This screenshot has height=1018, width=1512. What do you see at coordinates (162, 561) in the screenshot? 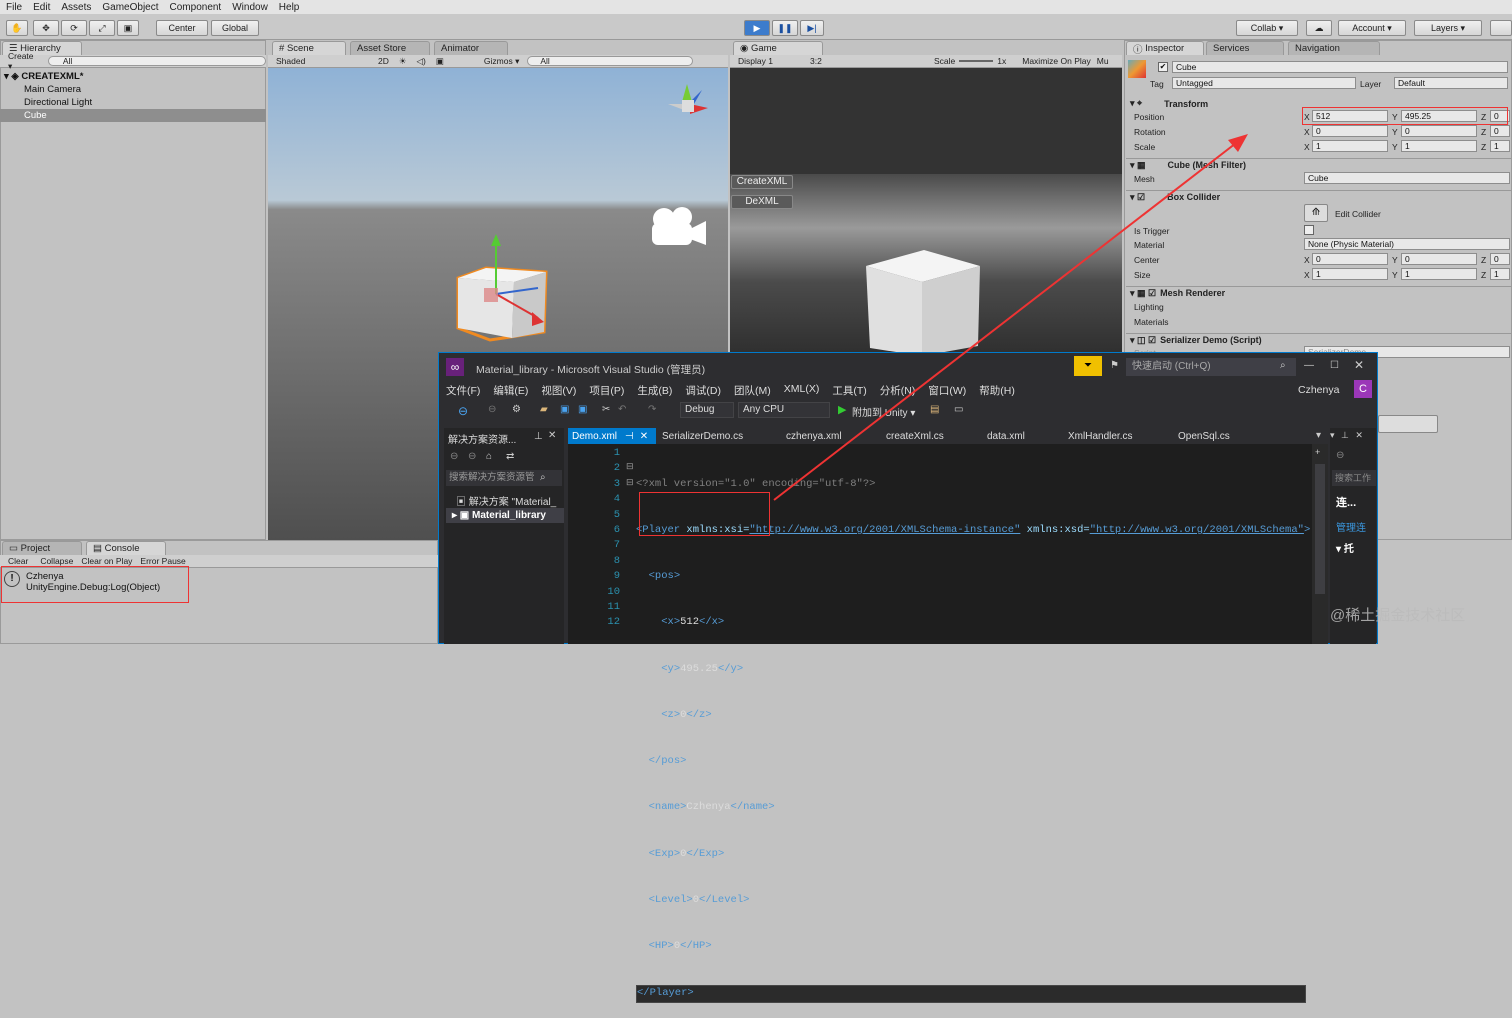
I see `error-pause-button: Error Pause` at bounding box center [162, 561].